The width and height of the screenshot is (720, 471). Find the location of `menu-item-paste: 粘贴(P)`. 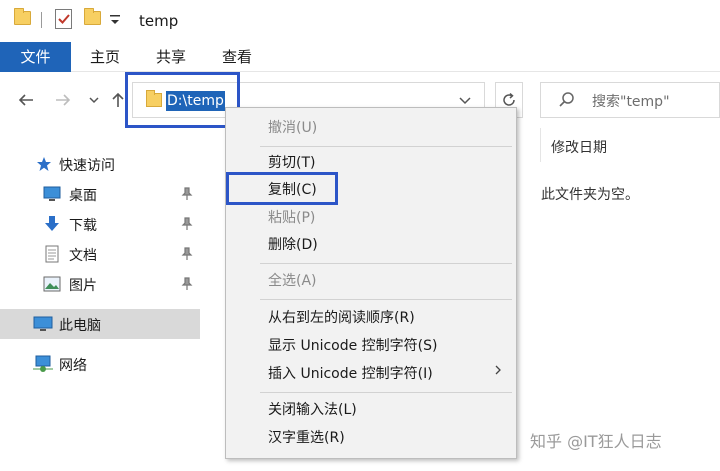

menu-item-paste: 粘贴(P) is located at coordinates (291, 218).